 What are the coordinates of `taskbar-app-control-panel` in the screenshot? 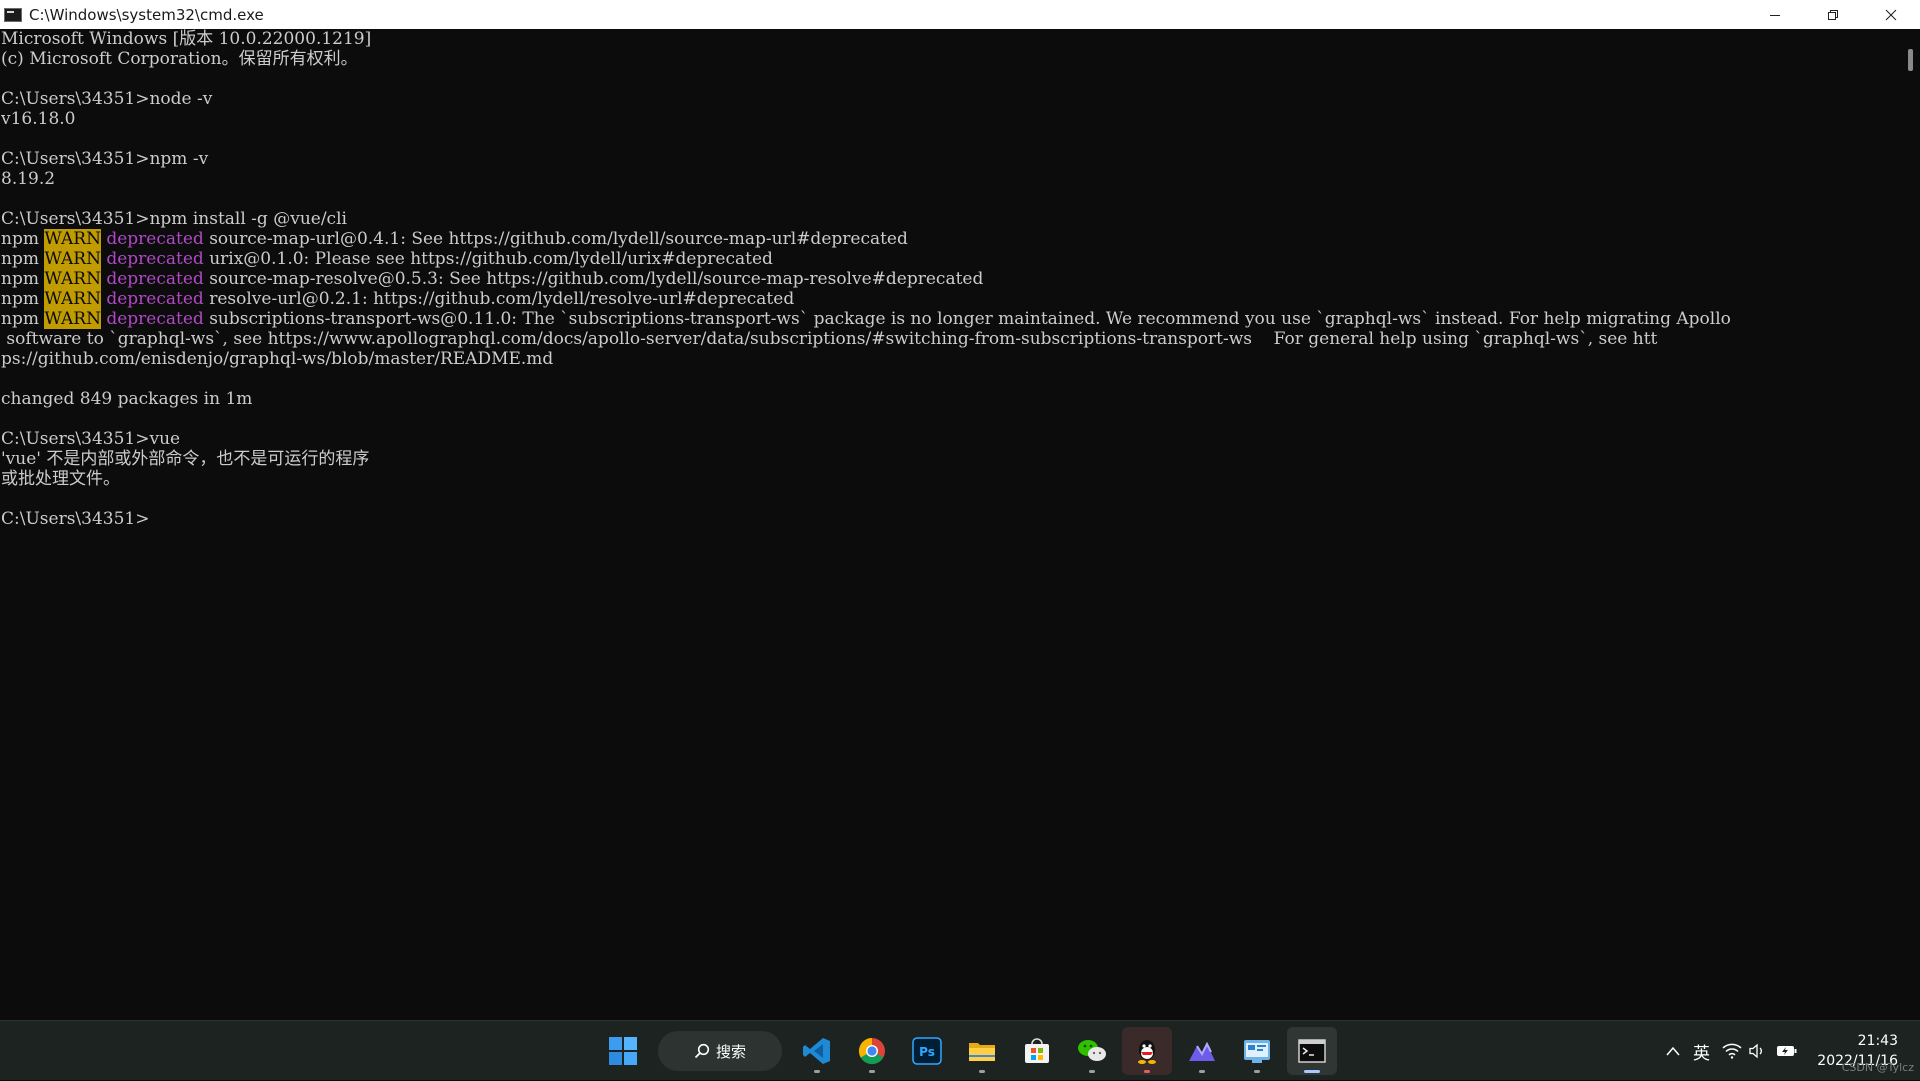 It's located at (1257, 1051).